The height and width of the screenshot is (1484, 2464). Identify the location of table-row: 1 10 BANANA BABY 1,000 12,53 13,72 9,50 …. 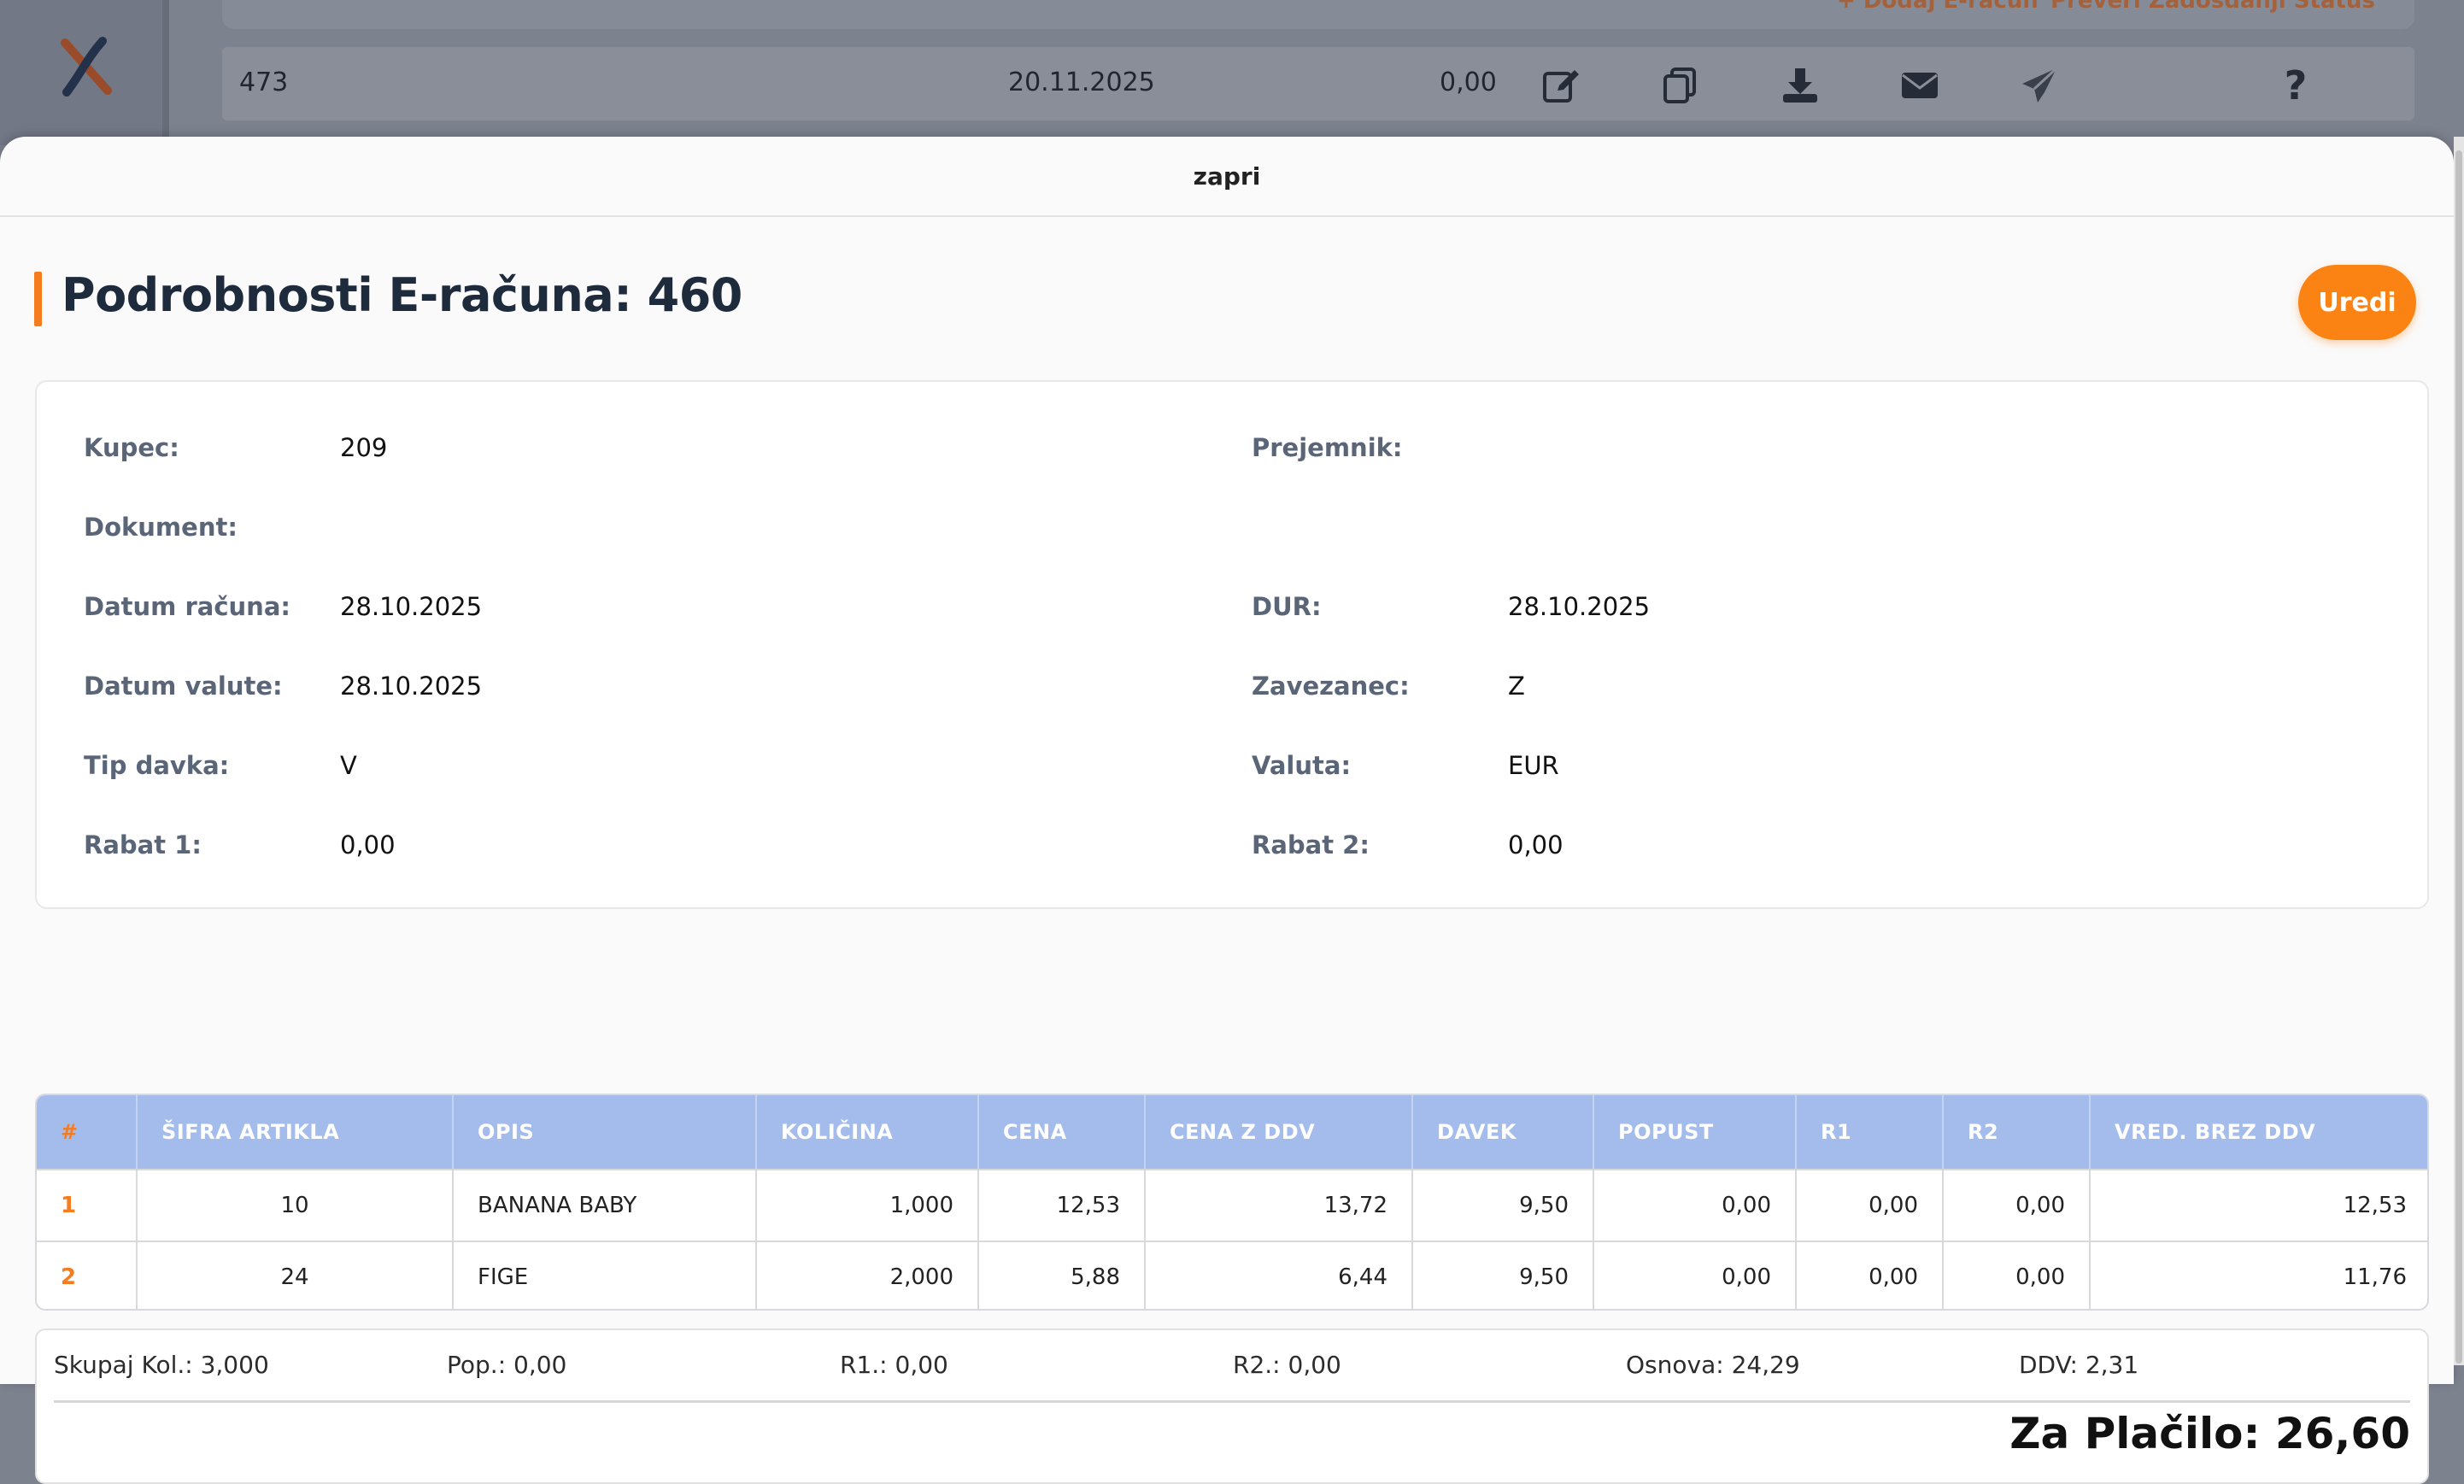
(1232, 1205).